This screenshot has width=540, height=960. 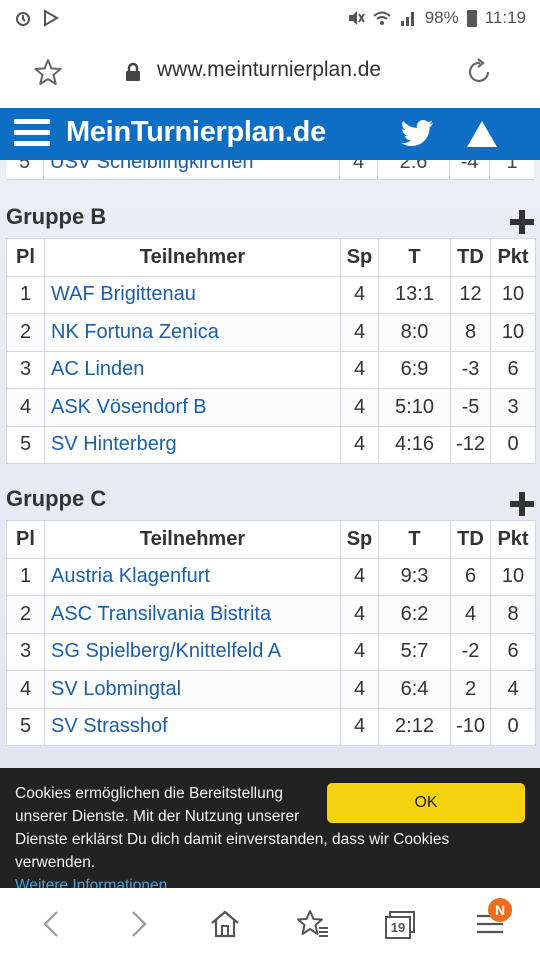 What do you see at coordinates (52, 924) in the screenshot?
I see `back-icon` at bounding box center [52, 924].